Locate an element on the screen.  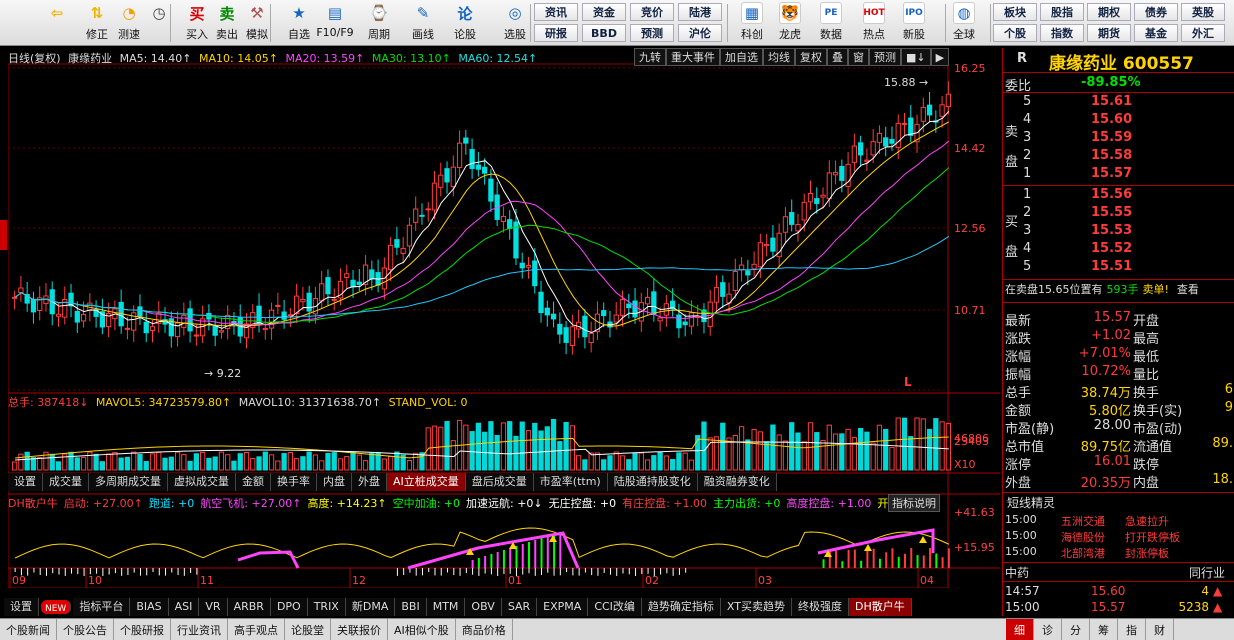
toolbar-grid-button: 竞价 is located at coordinates (652, 12).